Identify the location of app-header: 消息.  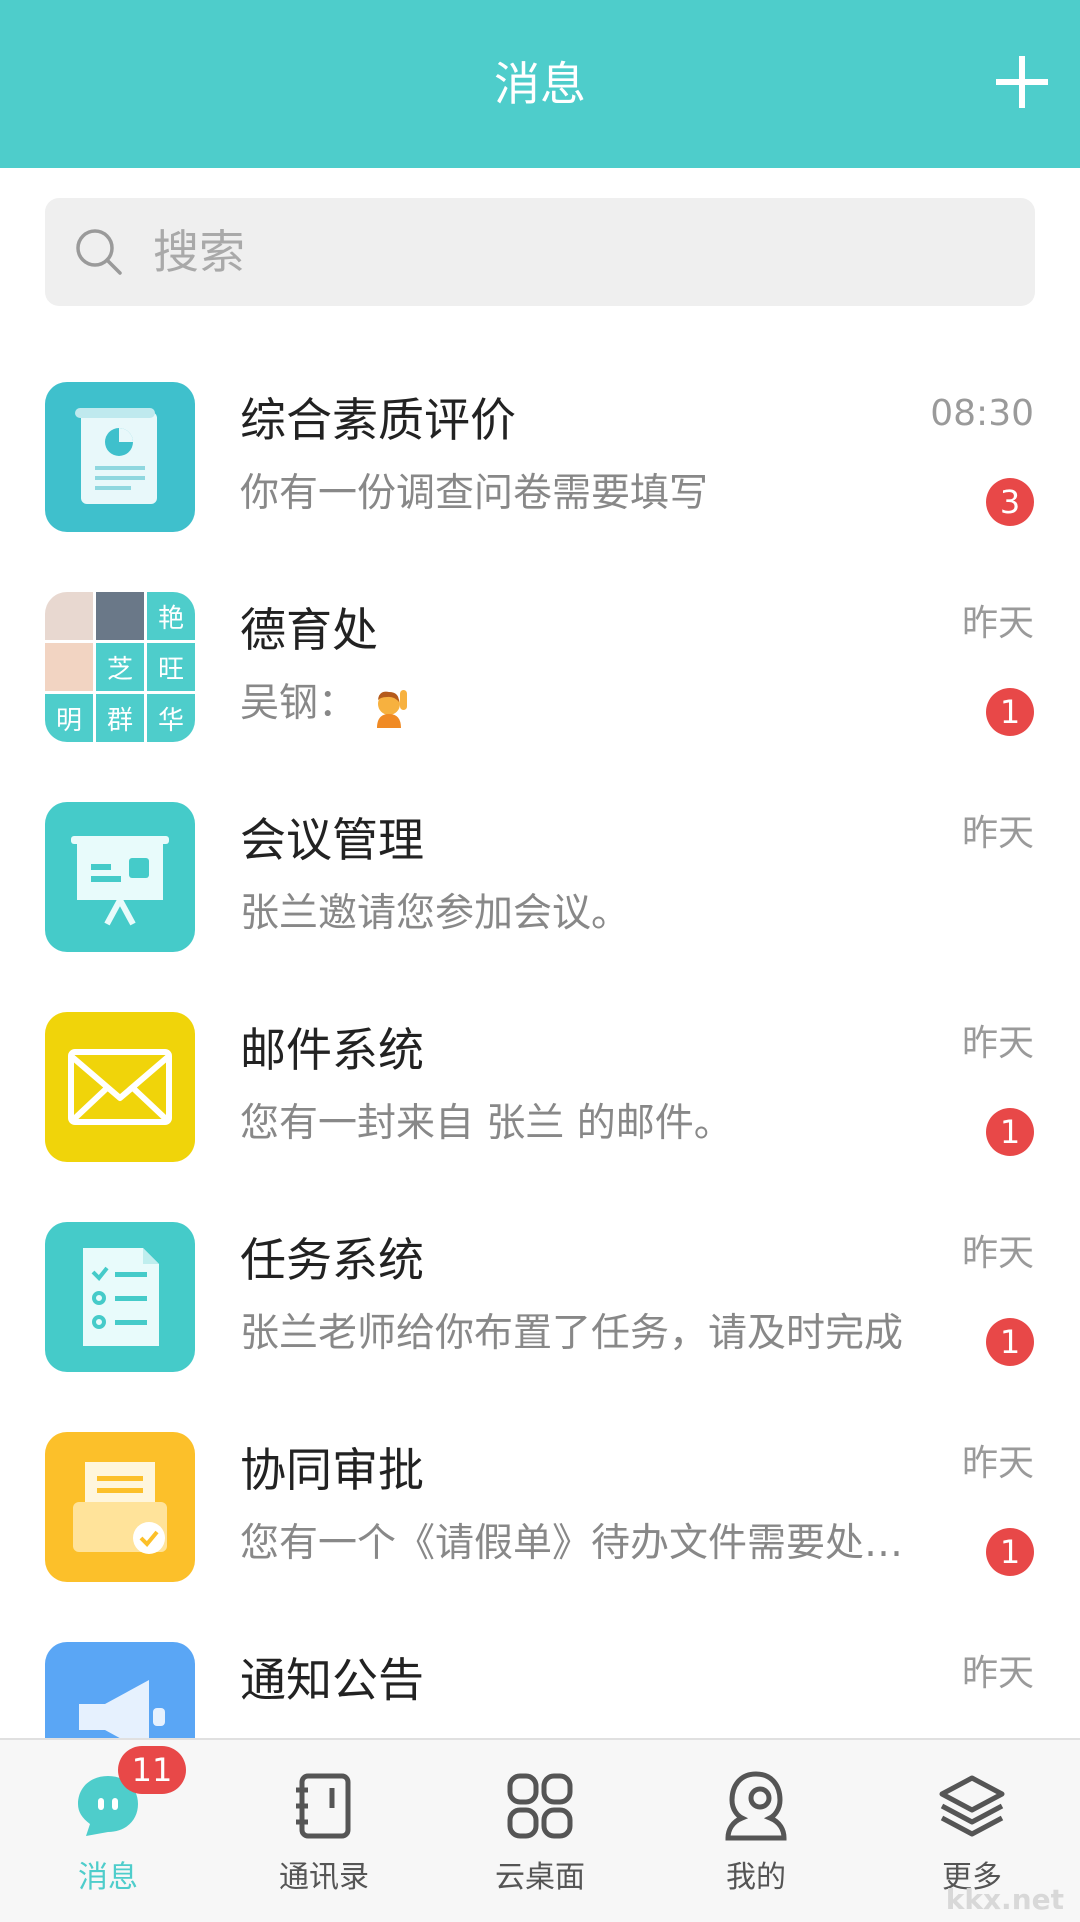
(540, 84).